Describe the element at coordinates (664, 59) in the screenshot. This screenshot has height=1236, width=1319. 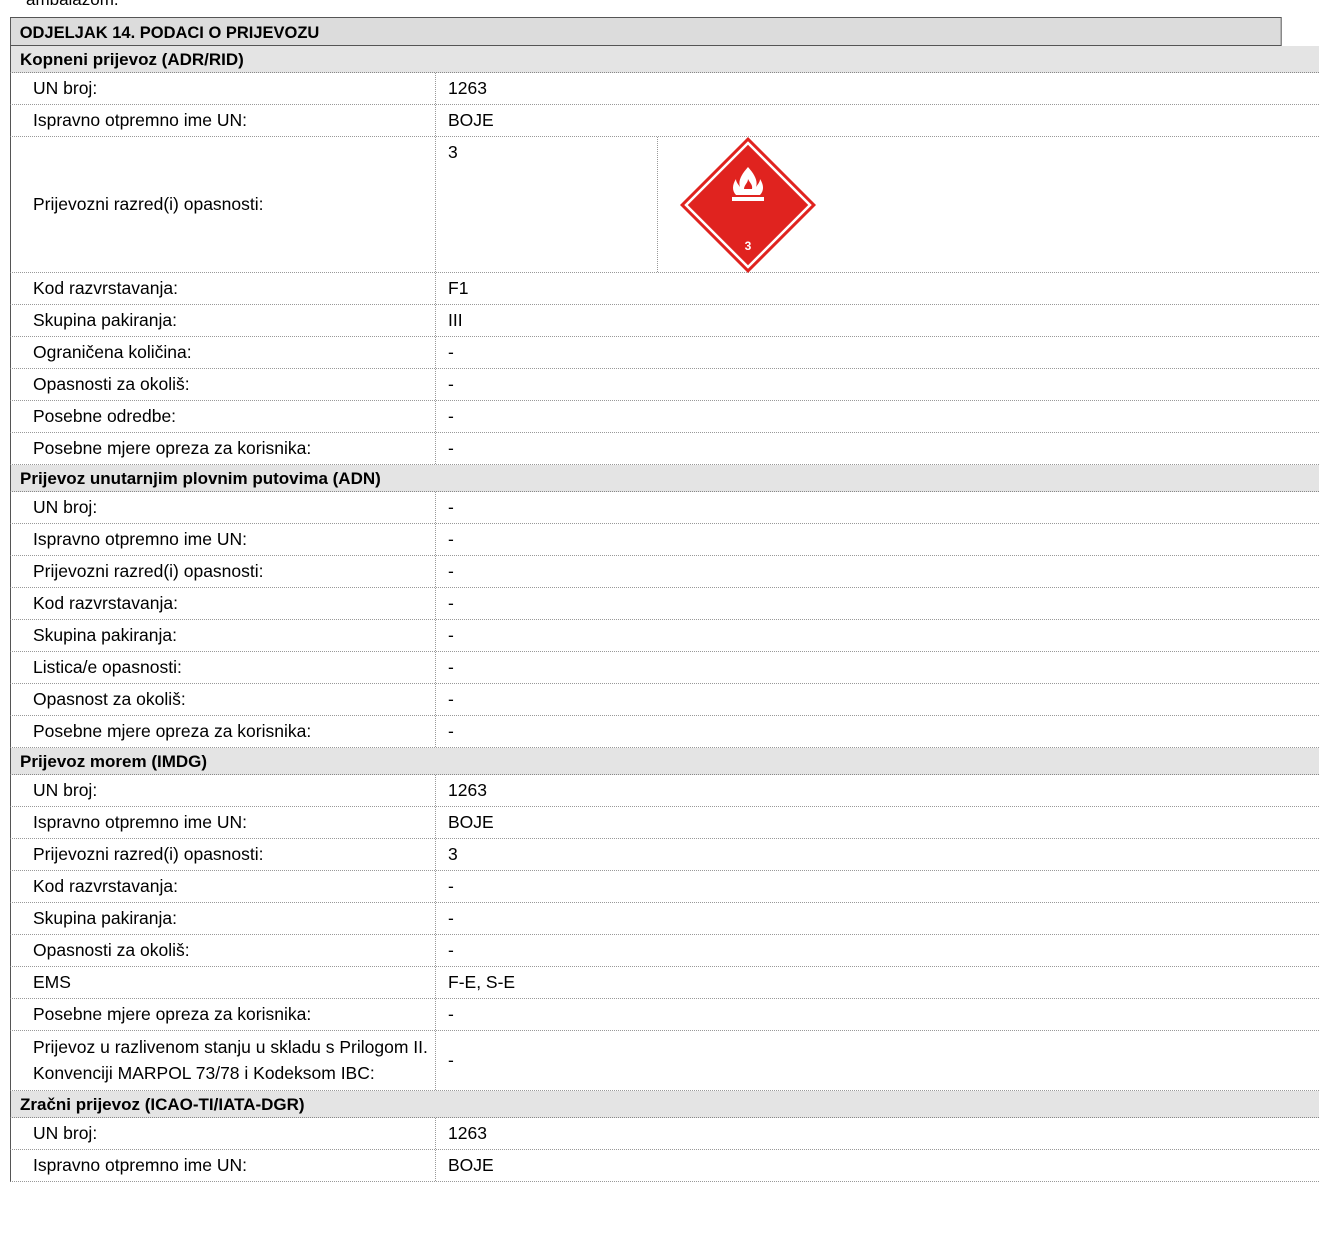
I see `land-transport-header: Kopneni prijevoz (ADR/RID)` at that location.